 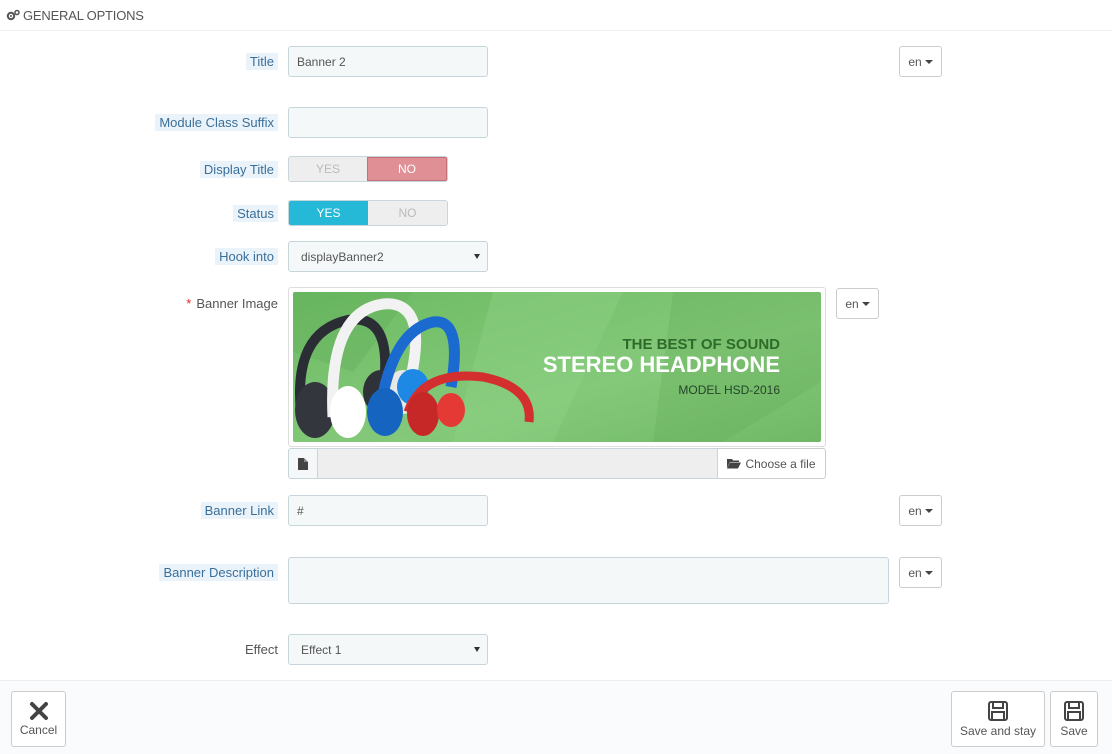 I want to click on save-button: Save, so click(x=1074, y=719).